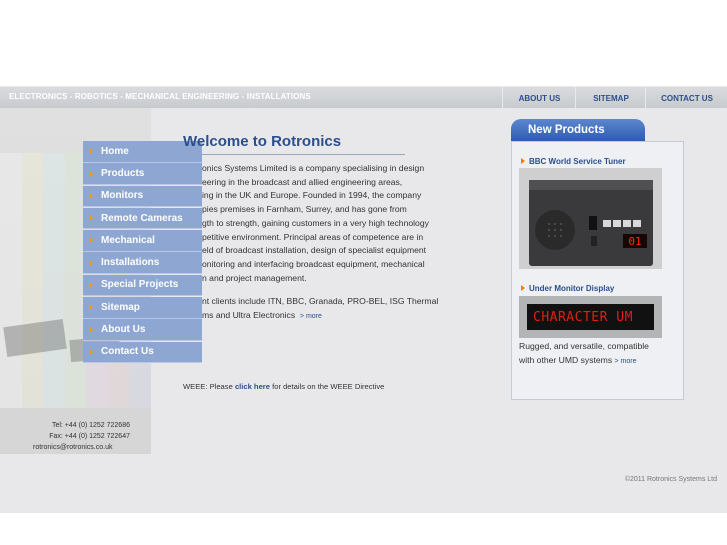 This screenshot has width=727, height=545. Describe the element at coordinates (127, 352) in the screenshot. I see `menu-label: Contact Us` at that location.